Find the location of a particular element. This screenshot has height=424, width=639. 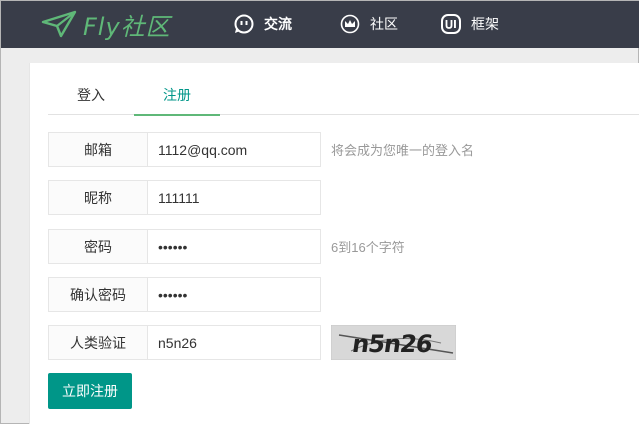

tab-register: 注册 is located at coordinates (177, 95).